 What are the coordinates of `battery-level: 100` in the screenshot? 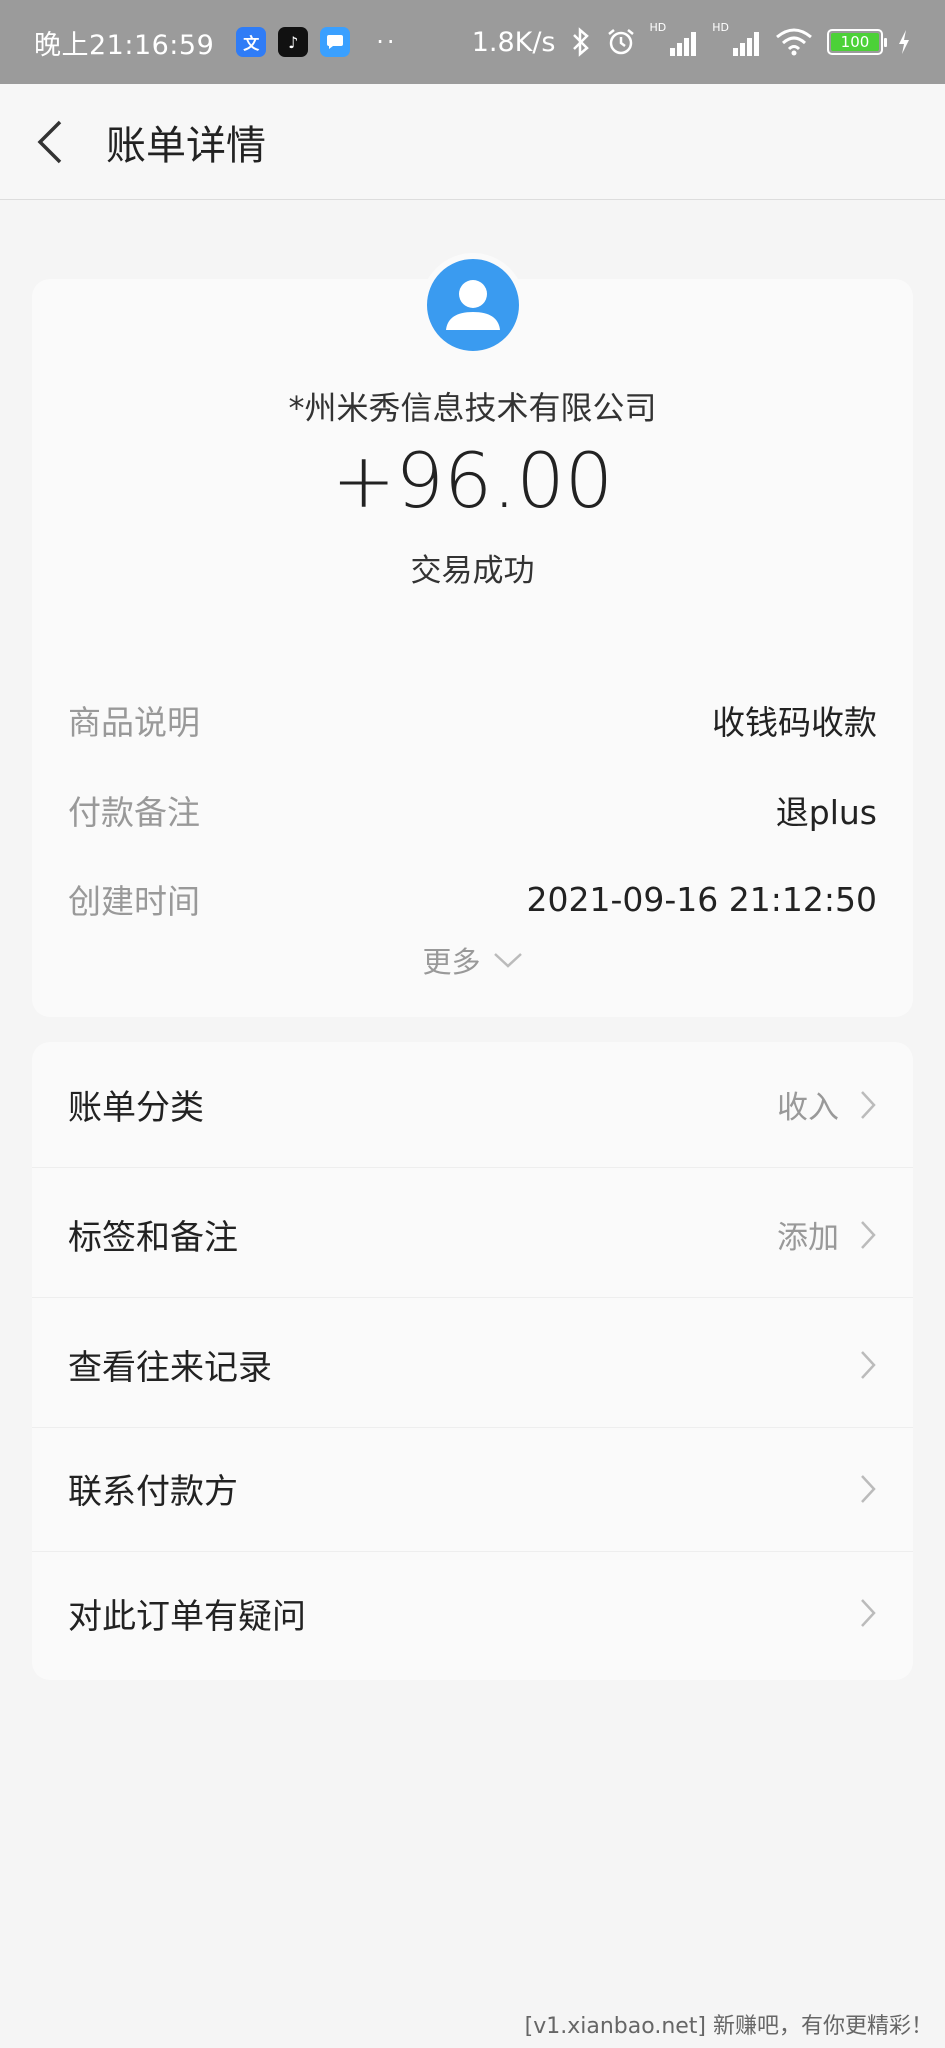 It's located at (855, 42).